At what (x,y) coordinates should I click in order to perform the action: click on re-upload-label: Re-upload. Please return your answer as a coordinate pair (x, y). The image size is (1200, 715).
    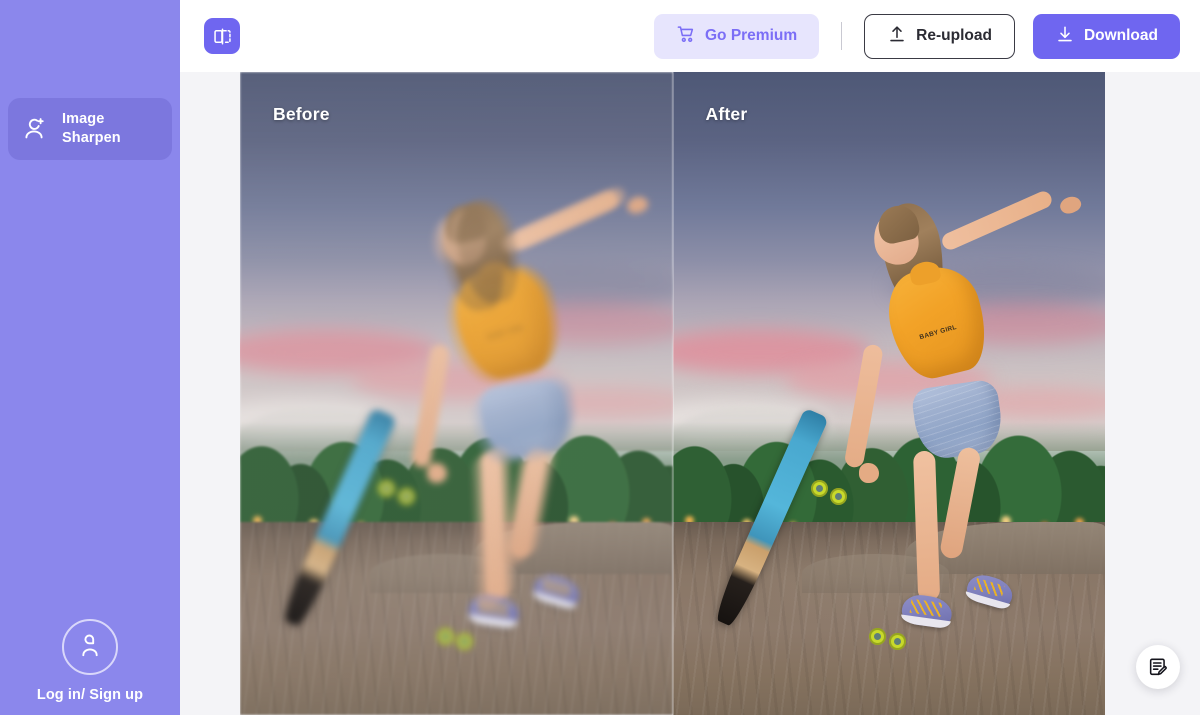
    Looking at the image, I should click on (954, 35).